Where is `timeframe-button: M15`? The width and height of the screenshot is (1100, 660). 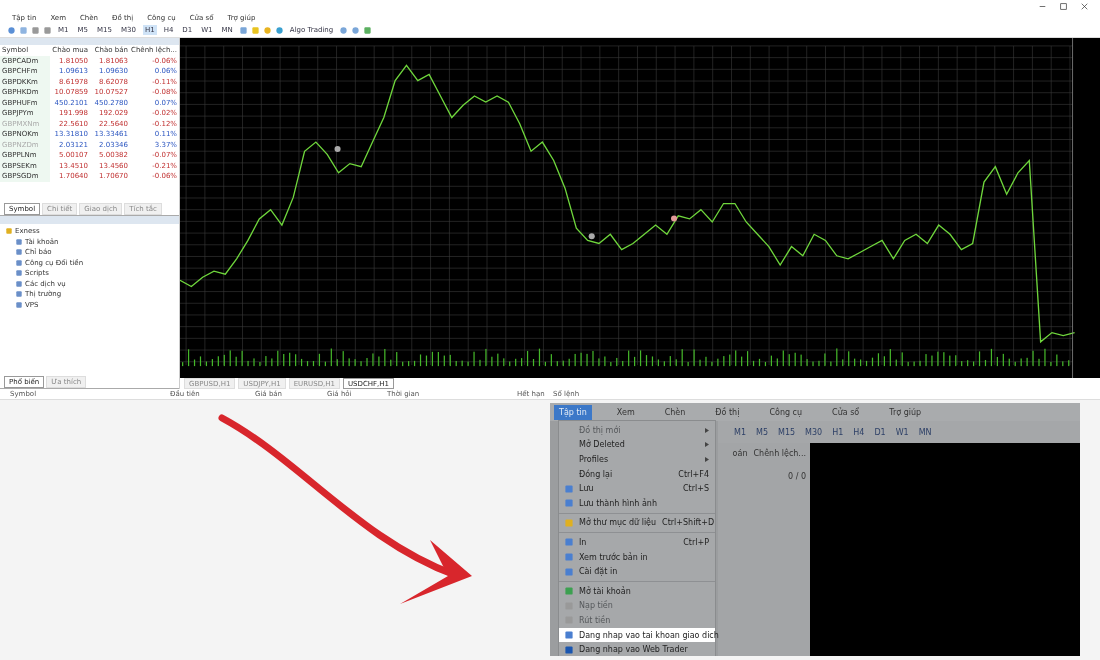
timeframe-button: M15 is located at coordinates (787, 432).